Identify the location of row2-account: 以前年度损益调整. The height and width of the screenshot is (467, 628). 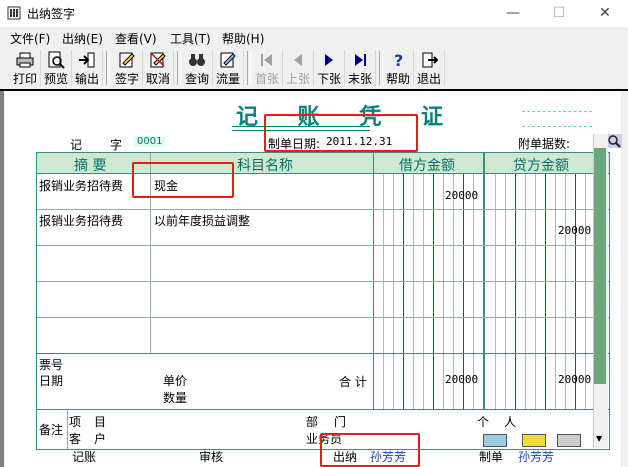
(202, 220).